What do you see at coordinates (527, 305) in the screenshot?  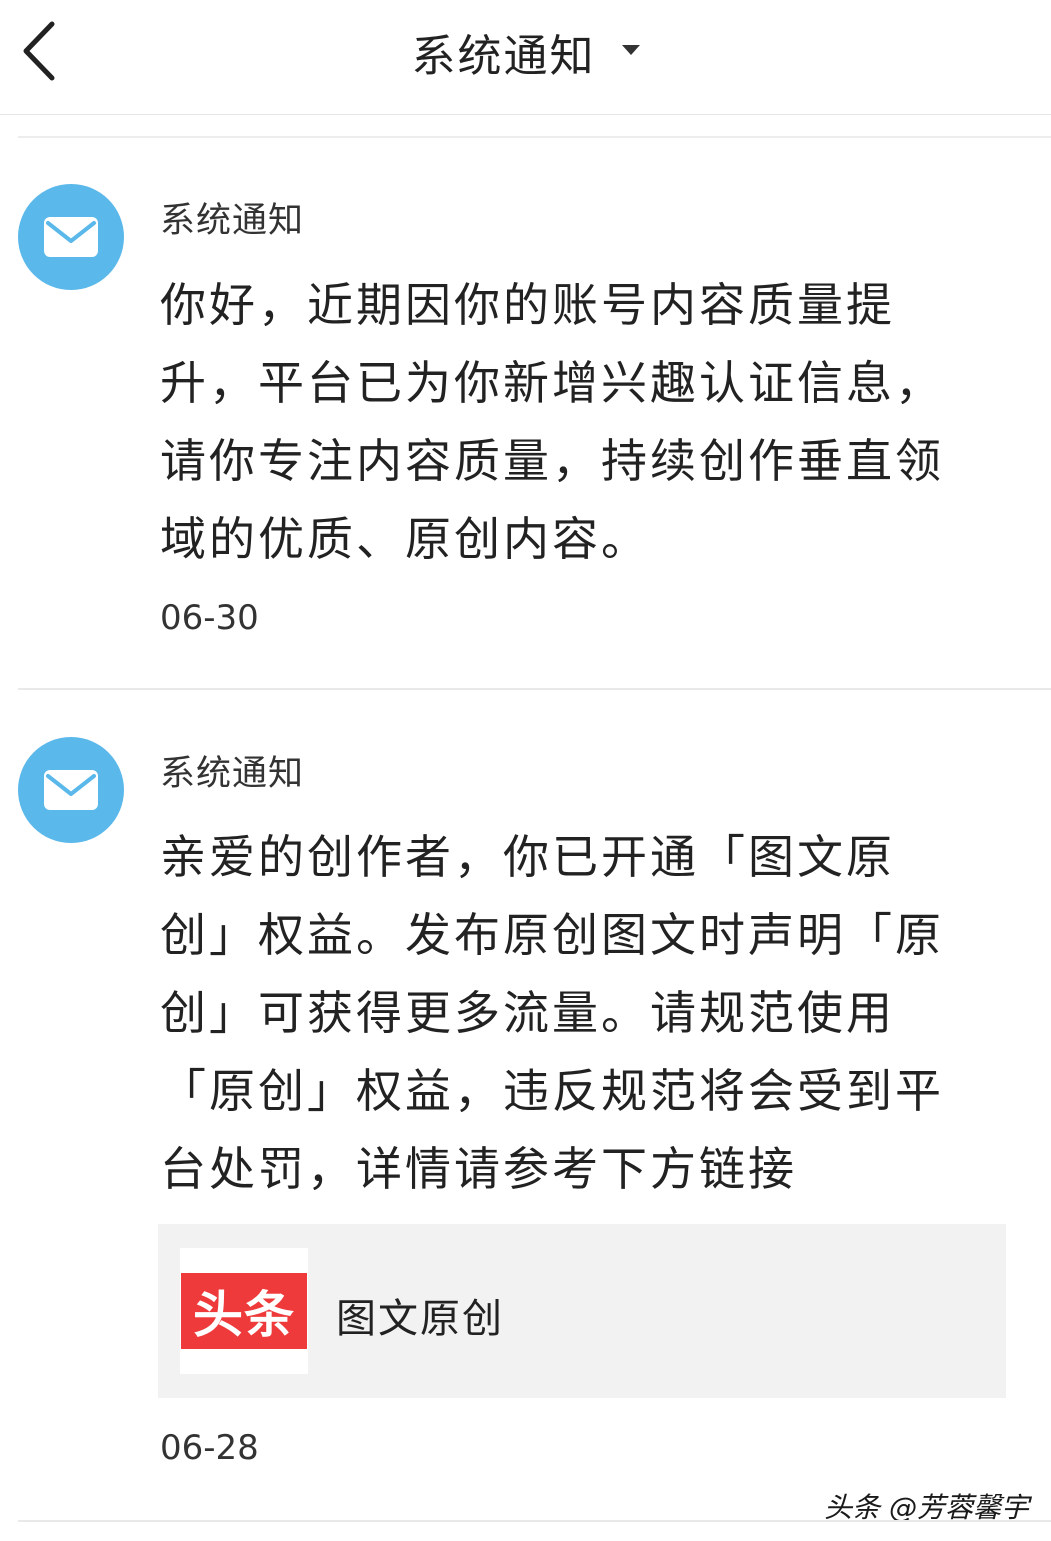 I see `body-line: 你好，近期因你的账号内容质量提` at bounding box center [527, 305].